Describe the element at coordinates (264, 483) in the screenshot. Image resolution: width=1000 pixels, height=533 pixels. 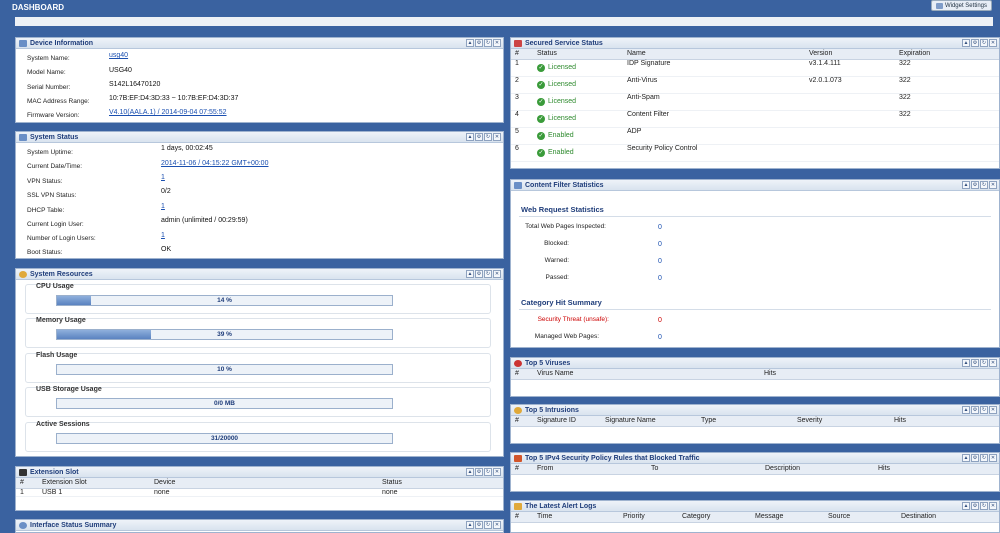
I see `column-header: Device` at that location.